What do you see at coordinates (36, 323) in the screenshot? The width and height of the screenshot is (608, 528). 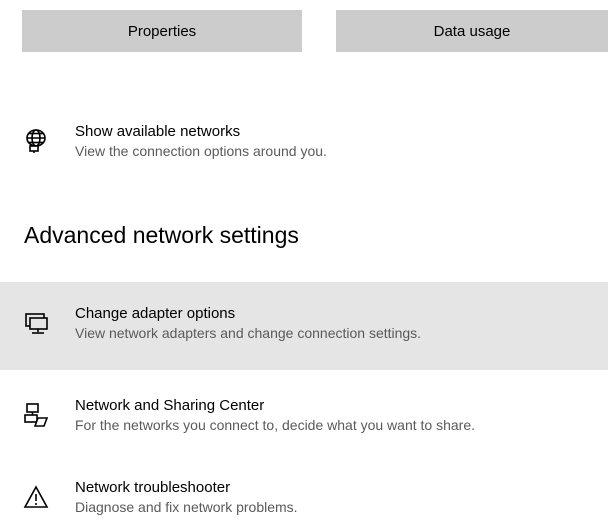 I see `adapter-monitor-icon` at bounding box center [36, 323].